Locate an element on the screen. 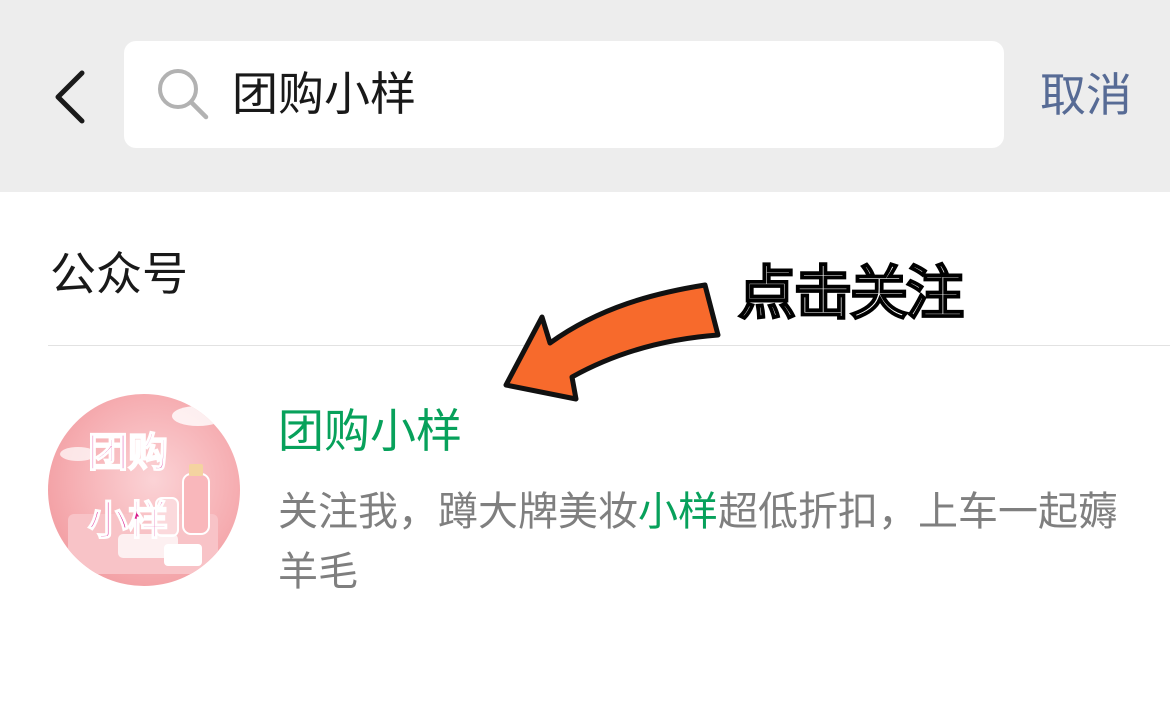  account-description: 关注我，蹲大牌美妆小样超低折扣，上车一起薅羊毛 is located at coordinates (698, 542).